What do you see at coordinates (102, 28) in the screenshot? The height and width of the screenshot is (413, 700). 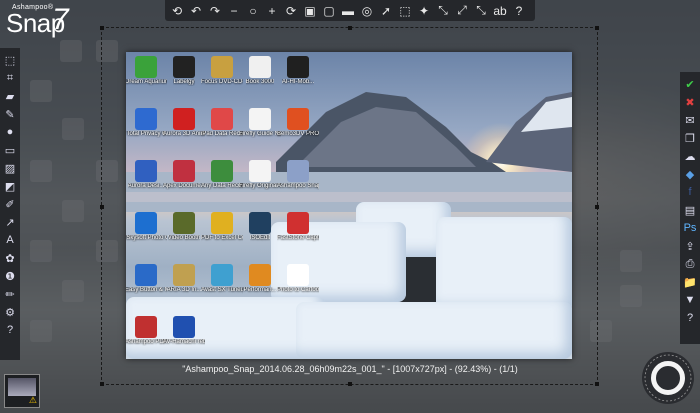 I see `resize-handle-tl` at bounding box center [102, 28].